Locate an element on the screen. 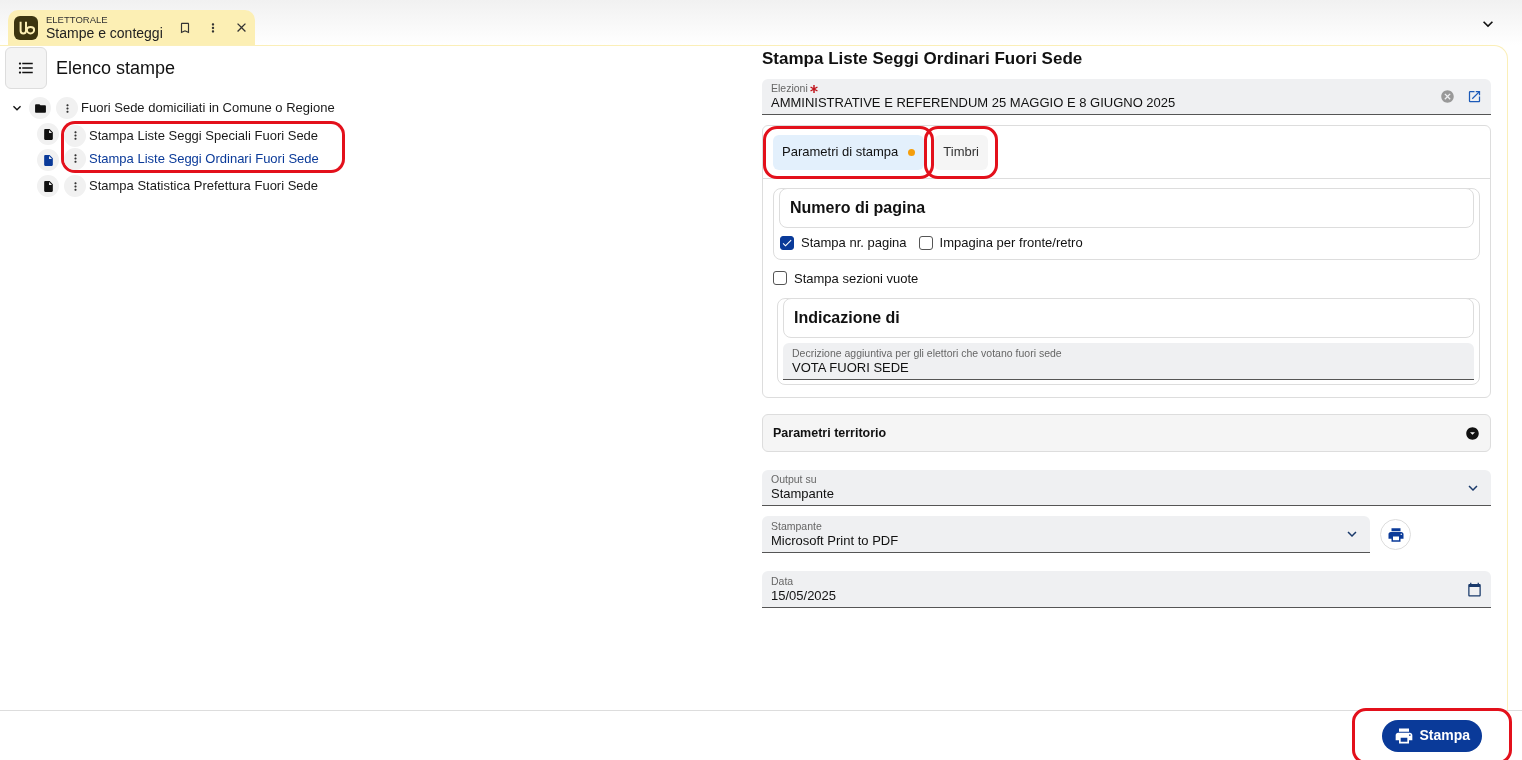 The image size is (1522, 760). menu-button is located at coordinates (26, 68).